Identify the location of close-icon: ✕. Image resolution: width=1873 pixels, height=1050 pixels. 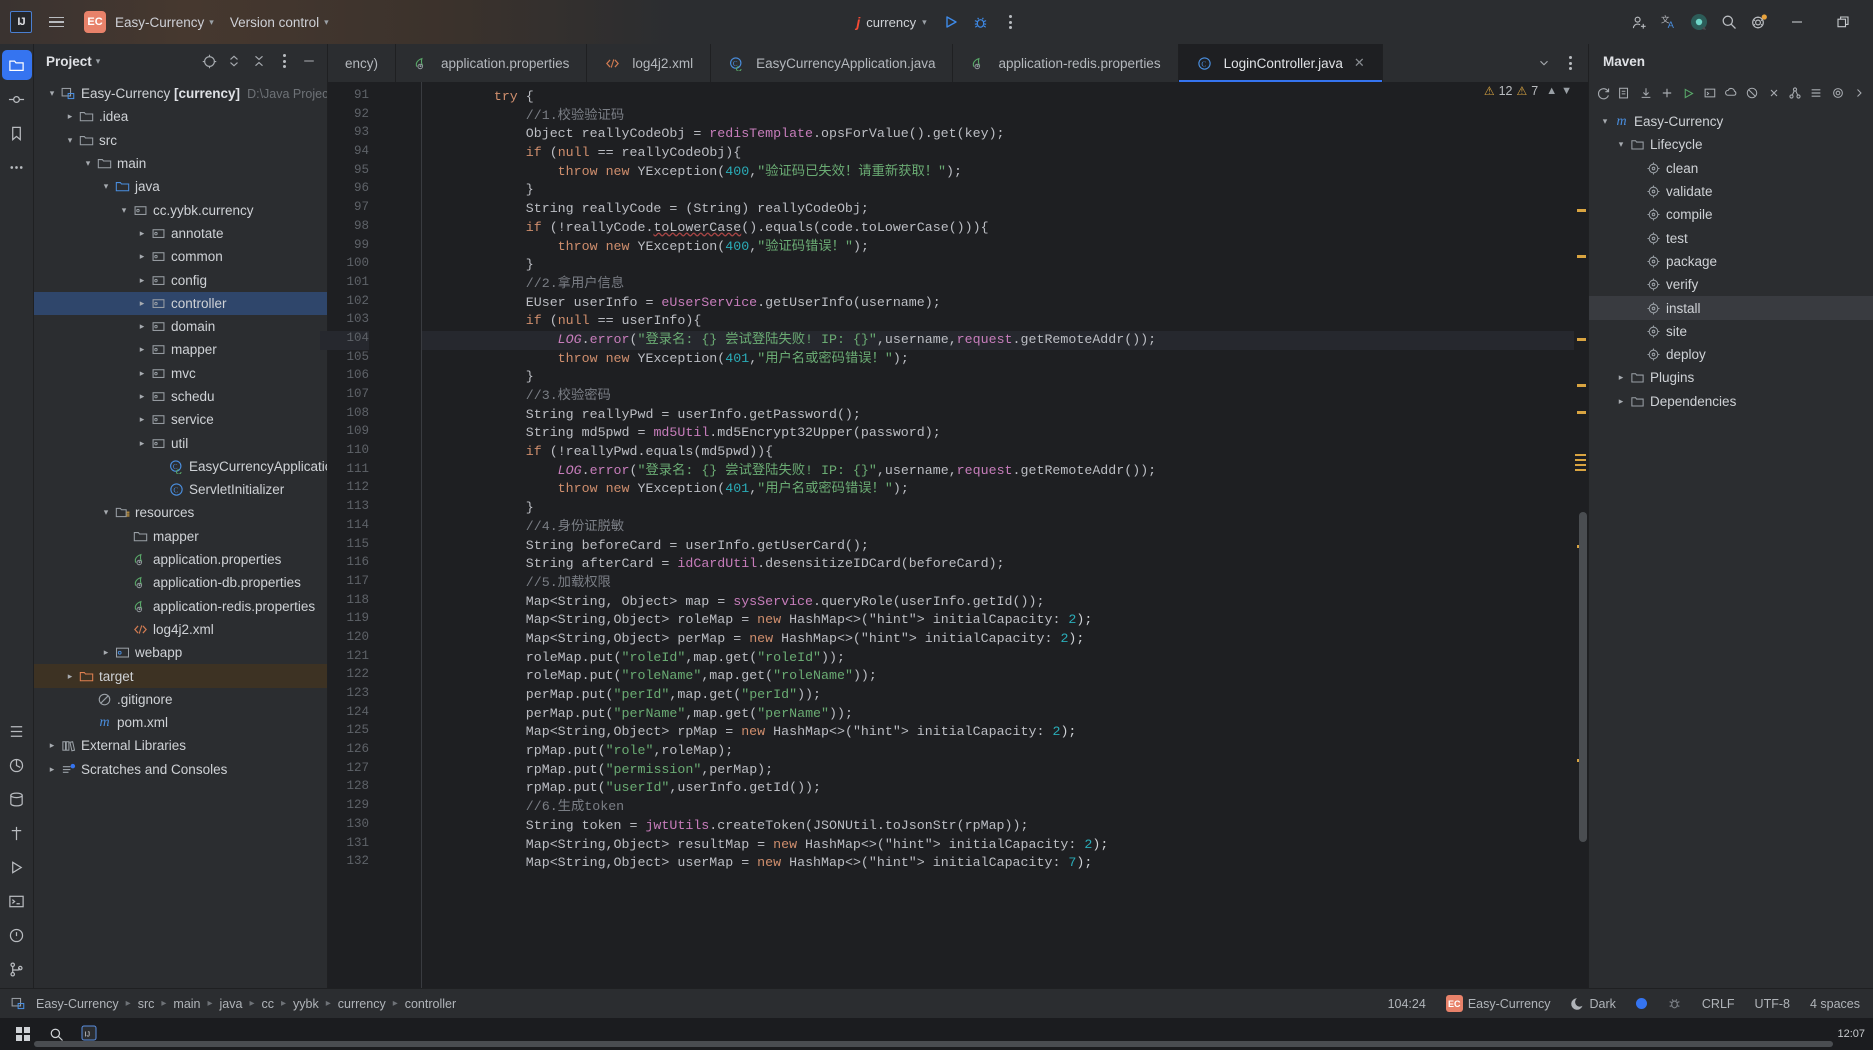
(1359, 63).